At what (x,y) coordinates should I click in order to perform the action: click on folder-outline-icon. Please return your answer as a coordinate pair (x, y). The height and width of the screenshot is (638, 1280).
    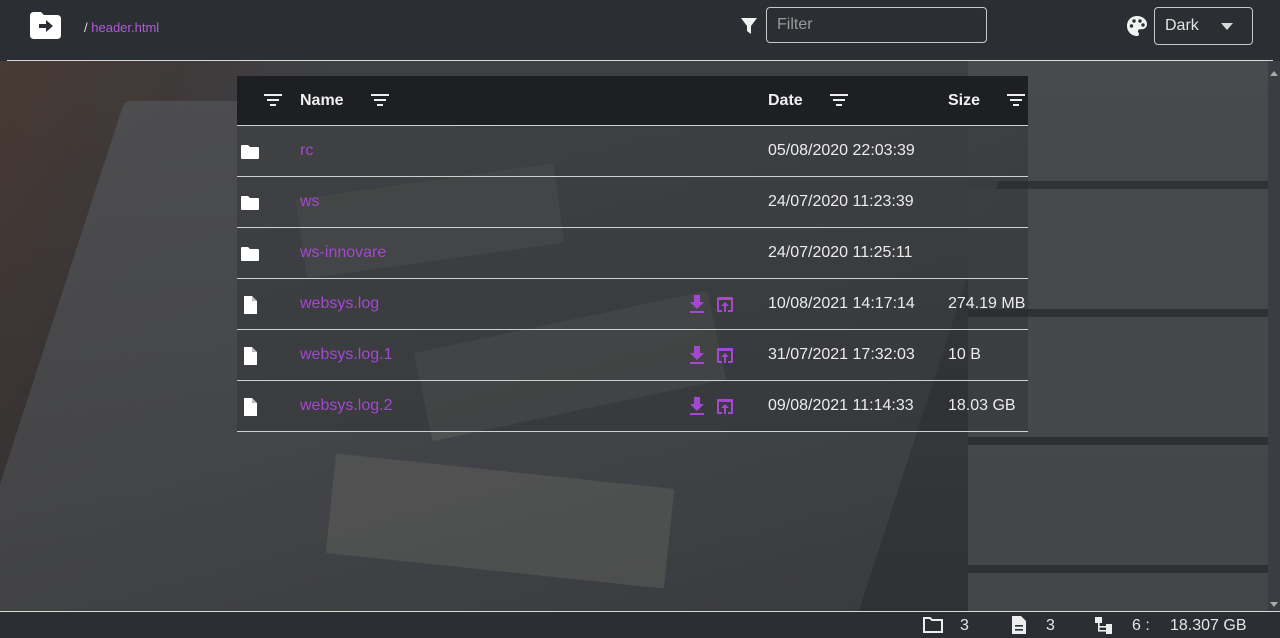
    Looking at the image, I should click on (933, 625).